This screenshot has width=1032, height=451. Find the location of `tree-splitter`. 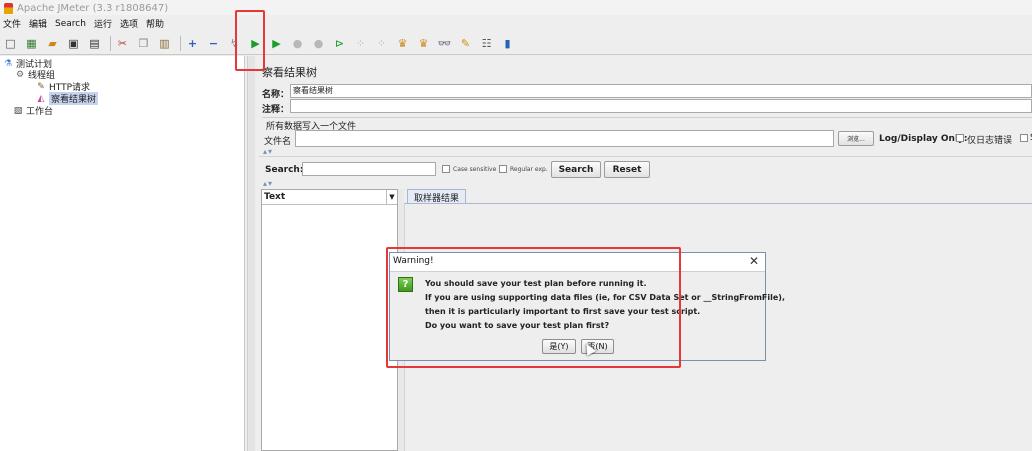

tree-splitter is located at coordinates (251, 253).